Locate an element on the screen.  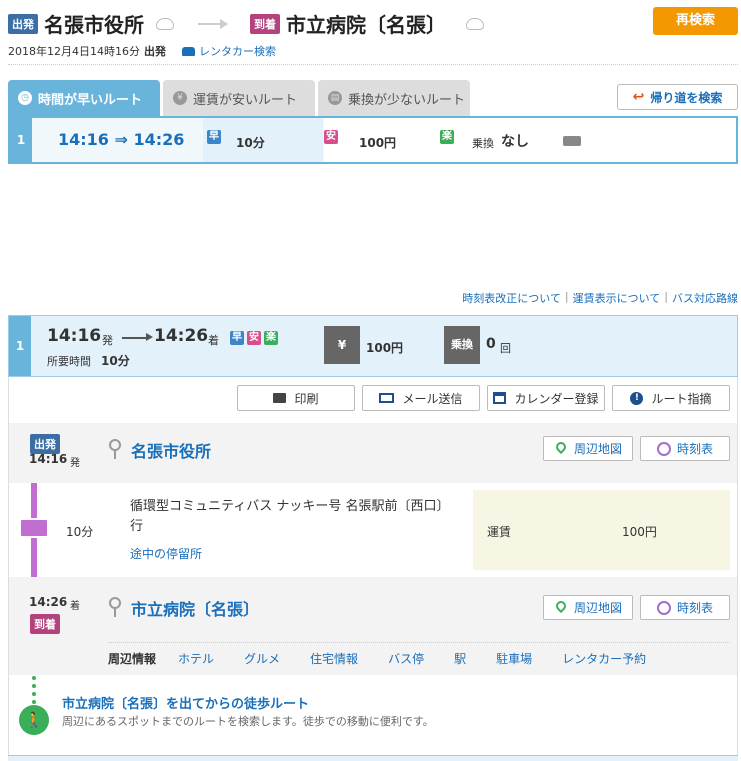
departure-point-badge: 出発 is located at coordinates (45, 444).